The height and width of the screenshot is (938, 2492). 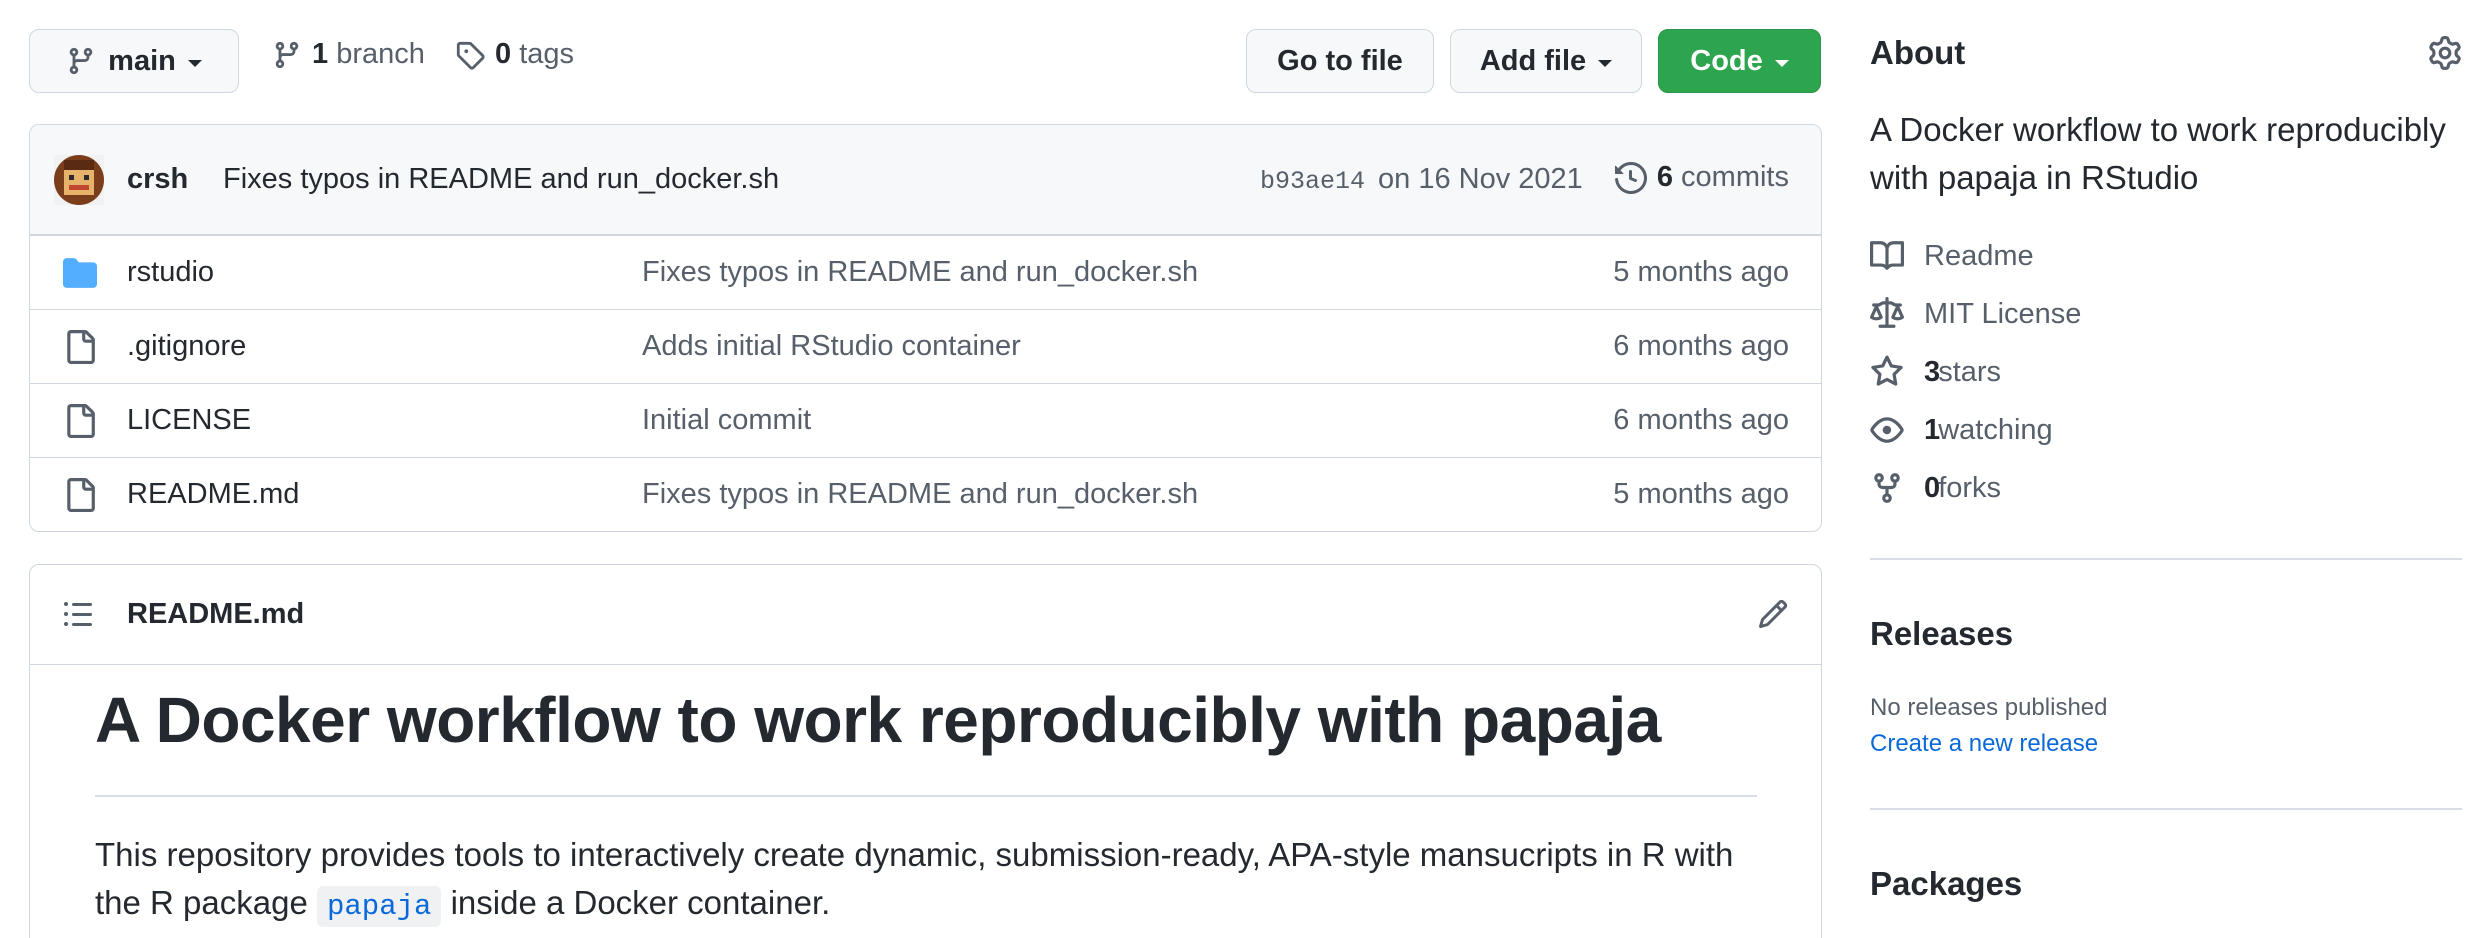 I want to click on avatar, so click(x=79, y=180).